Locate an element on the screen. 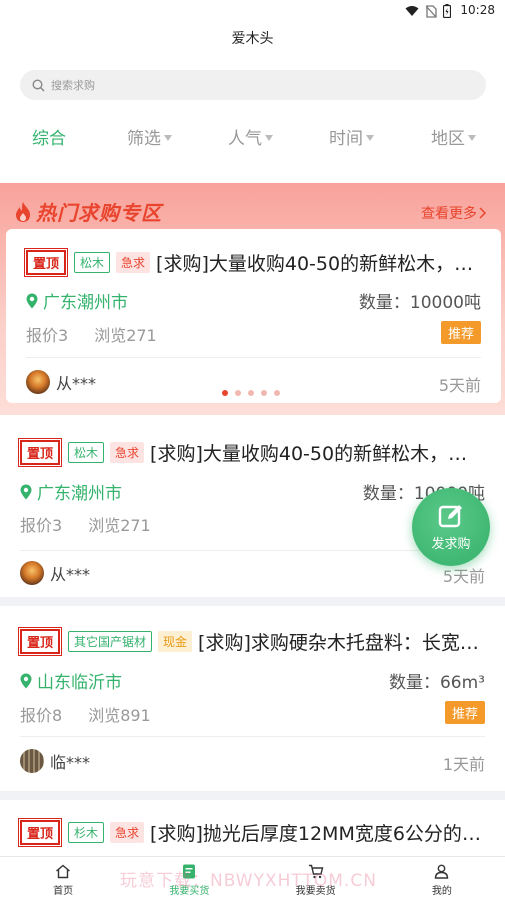 Image resolution: width=505 pixels, height=899 pixels. tab-label: 首页 is located at coordinates (63, 891).